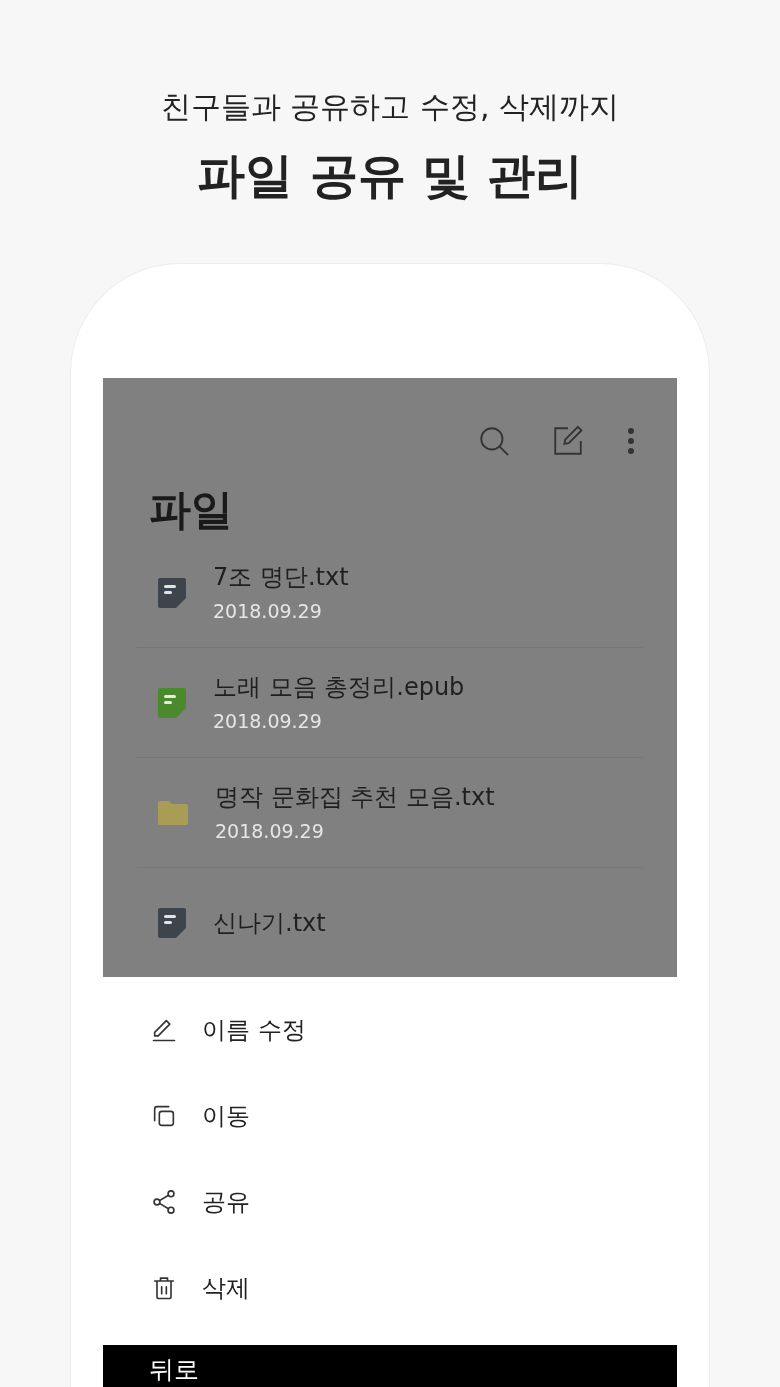  What do you see at coordinates (494, 441) in the screenshot?
I see `search-icon` at bounding box center [494, 441].